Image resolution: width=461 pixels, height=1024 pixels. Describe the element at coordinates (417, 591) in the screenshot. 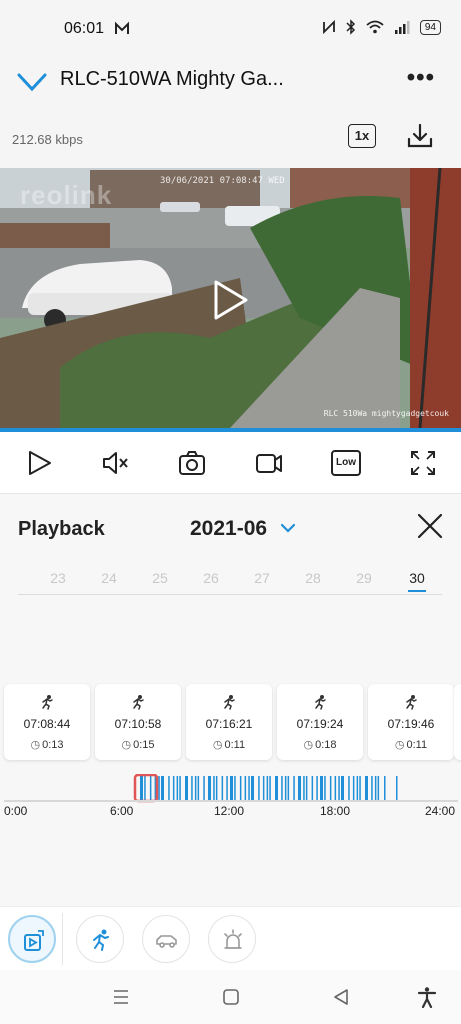

I see `selected-day-indicator` at that location.